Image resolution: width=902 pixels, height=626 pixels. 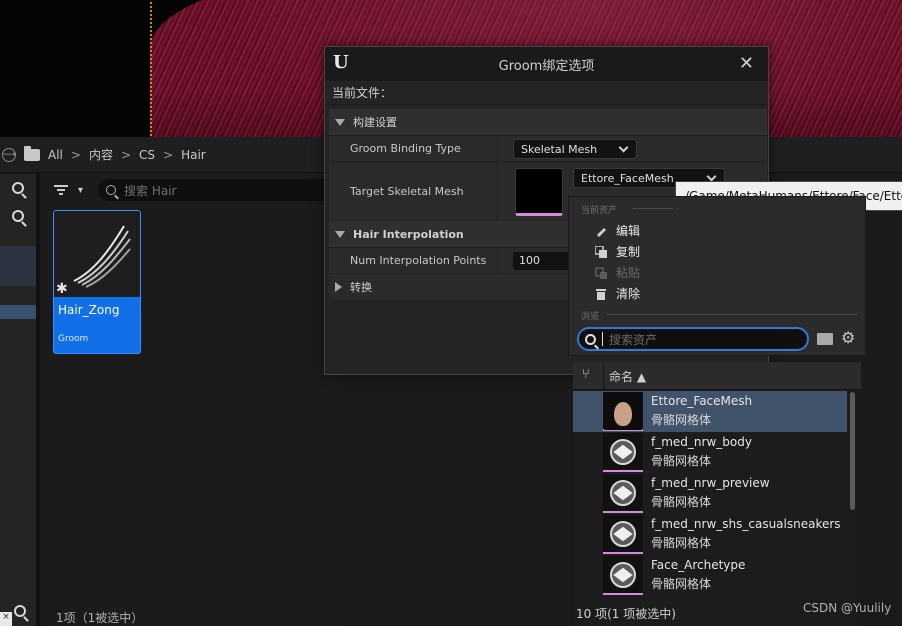 What do you see at coordinates (341, 62) in the screenshot?
I see `unreal-logo-icon: U` at bounding box center [341, 62].